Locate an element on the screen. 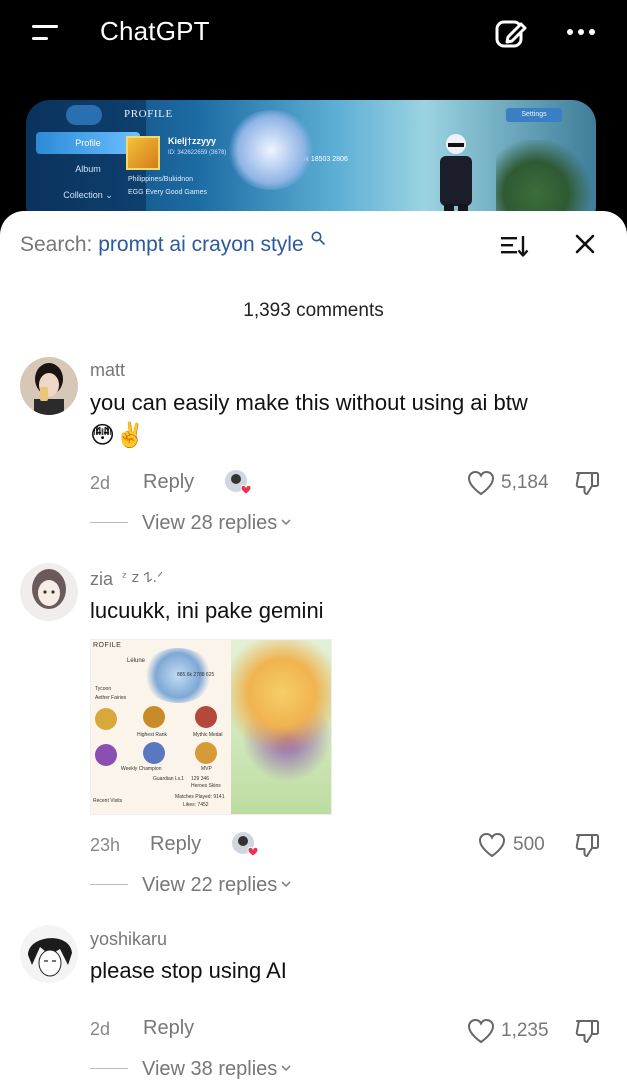  like-count: 1,235 is located at coordinates (525, 1030).